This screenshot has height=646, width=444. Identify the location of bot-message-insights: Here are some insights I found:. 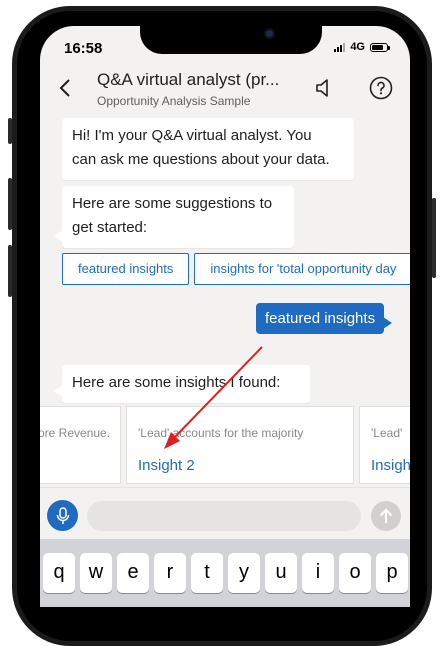
(182, 384).